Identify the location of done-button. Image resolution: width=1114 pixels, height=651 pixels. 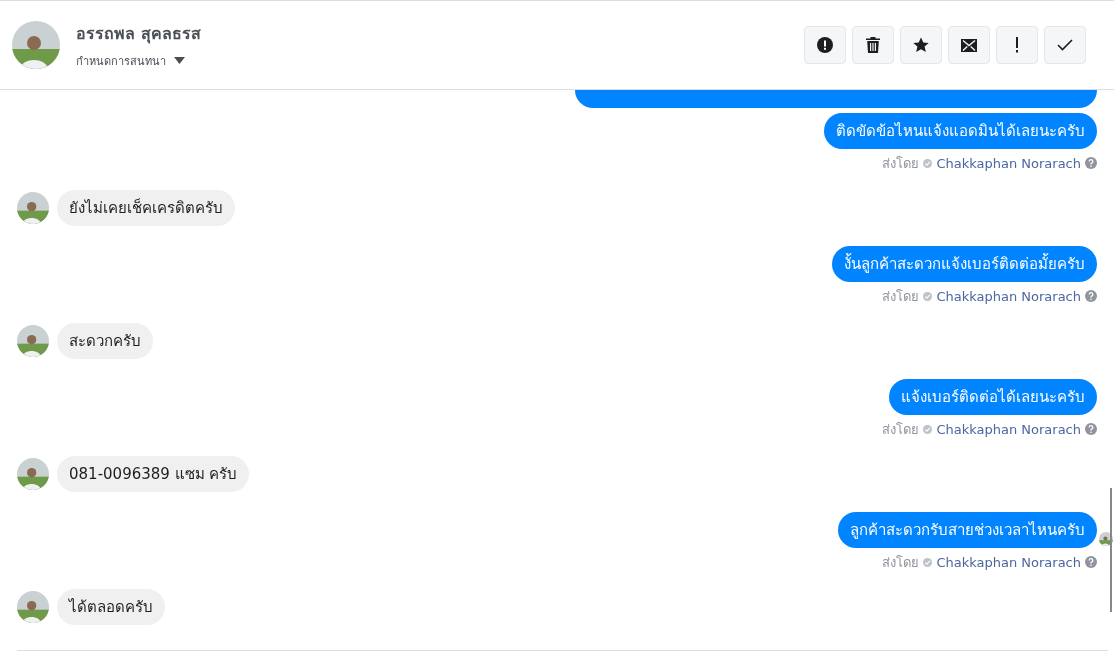
(1065, 45).